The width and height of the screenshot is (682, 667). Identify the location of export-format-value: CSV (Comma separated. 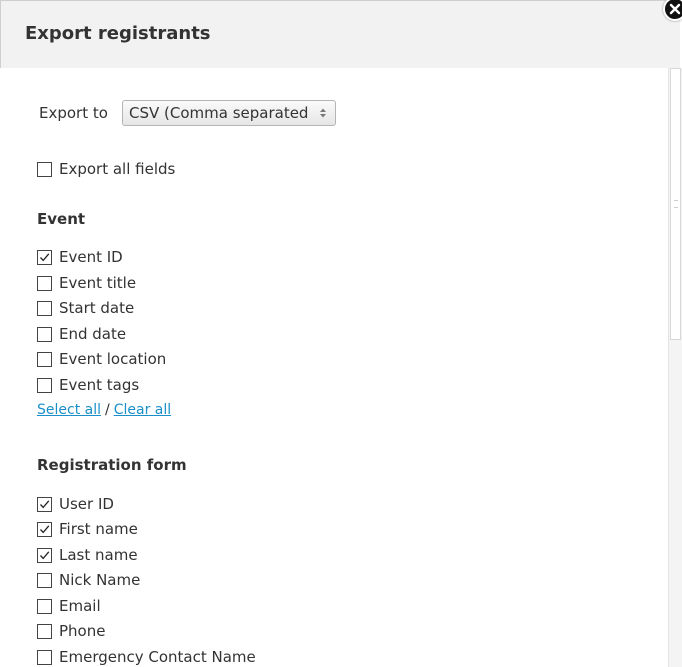
(219, 113).